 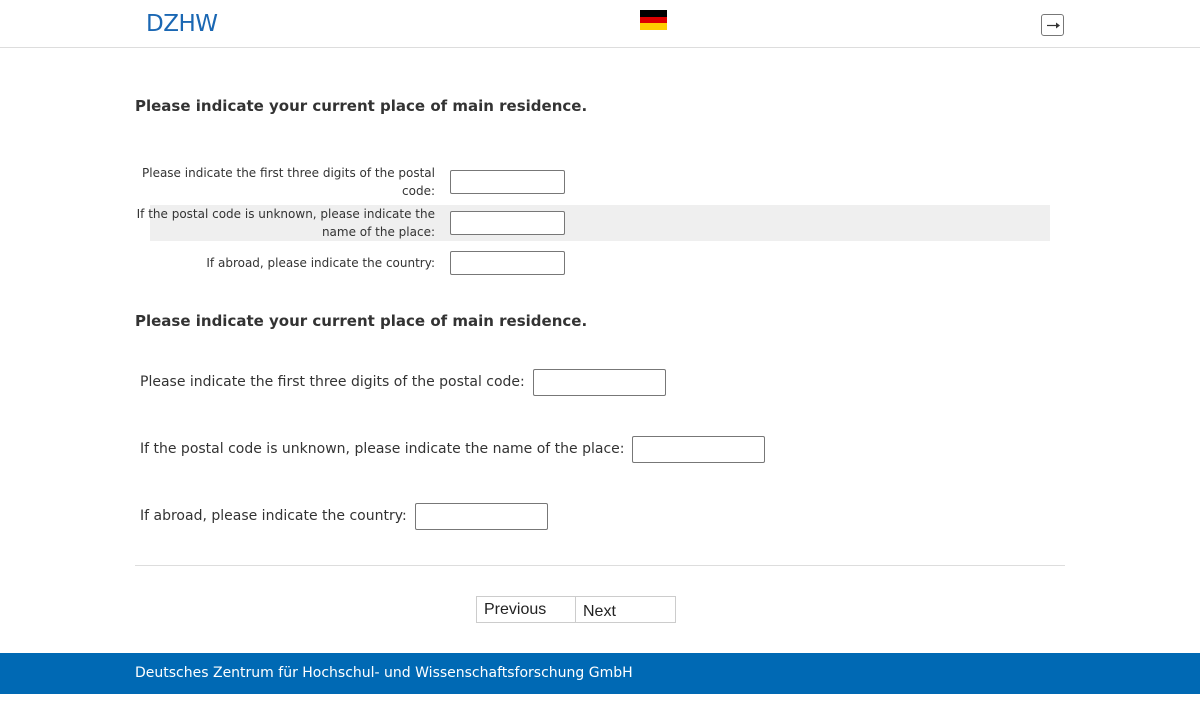 I want to click on q1-place-name-input, so click(x=507, y=223).